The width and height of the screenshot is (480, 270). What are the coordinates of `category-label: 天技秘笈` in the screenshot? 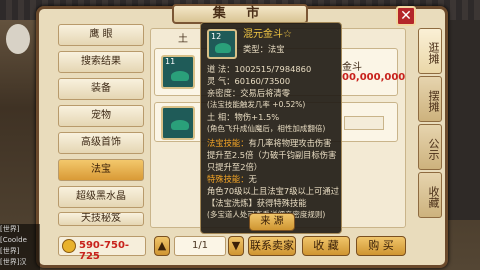 It's located at (101, 218).